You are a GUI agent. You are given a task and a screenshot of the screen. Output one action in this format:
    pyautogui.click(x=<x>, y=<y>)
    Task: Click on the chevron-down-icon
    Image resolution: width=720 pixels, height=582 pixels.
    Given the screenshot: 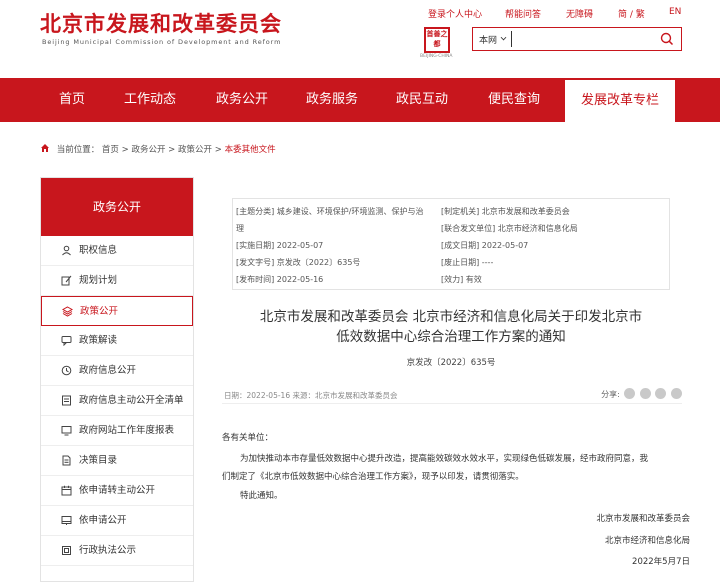 What is the action you would take?
    pyautogui.click(x=503, y=37)
    